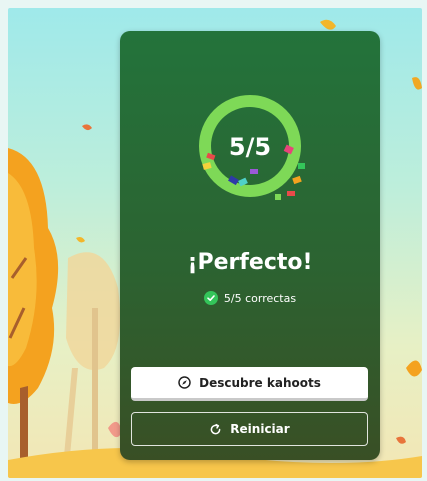 This screenshot has width=427, height=481. Describe the element at coordinates (250, 262) in the screenshot. I see `result-title: ¡Perfecto!` at that location.